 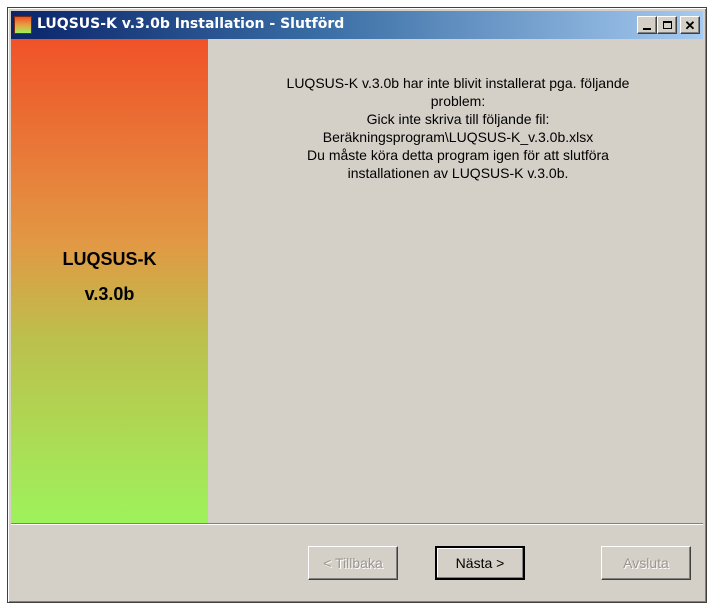 What do you see at coordinates (109, 294) in the screenshot?
I see `product-version: v.3.0b` at bounding box center [109, 294].